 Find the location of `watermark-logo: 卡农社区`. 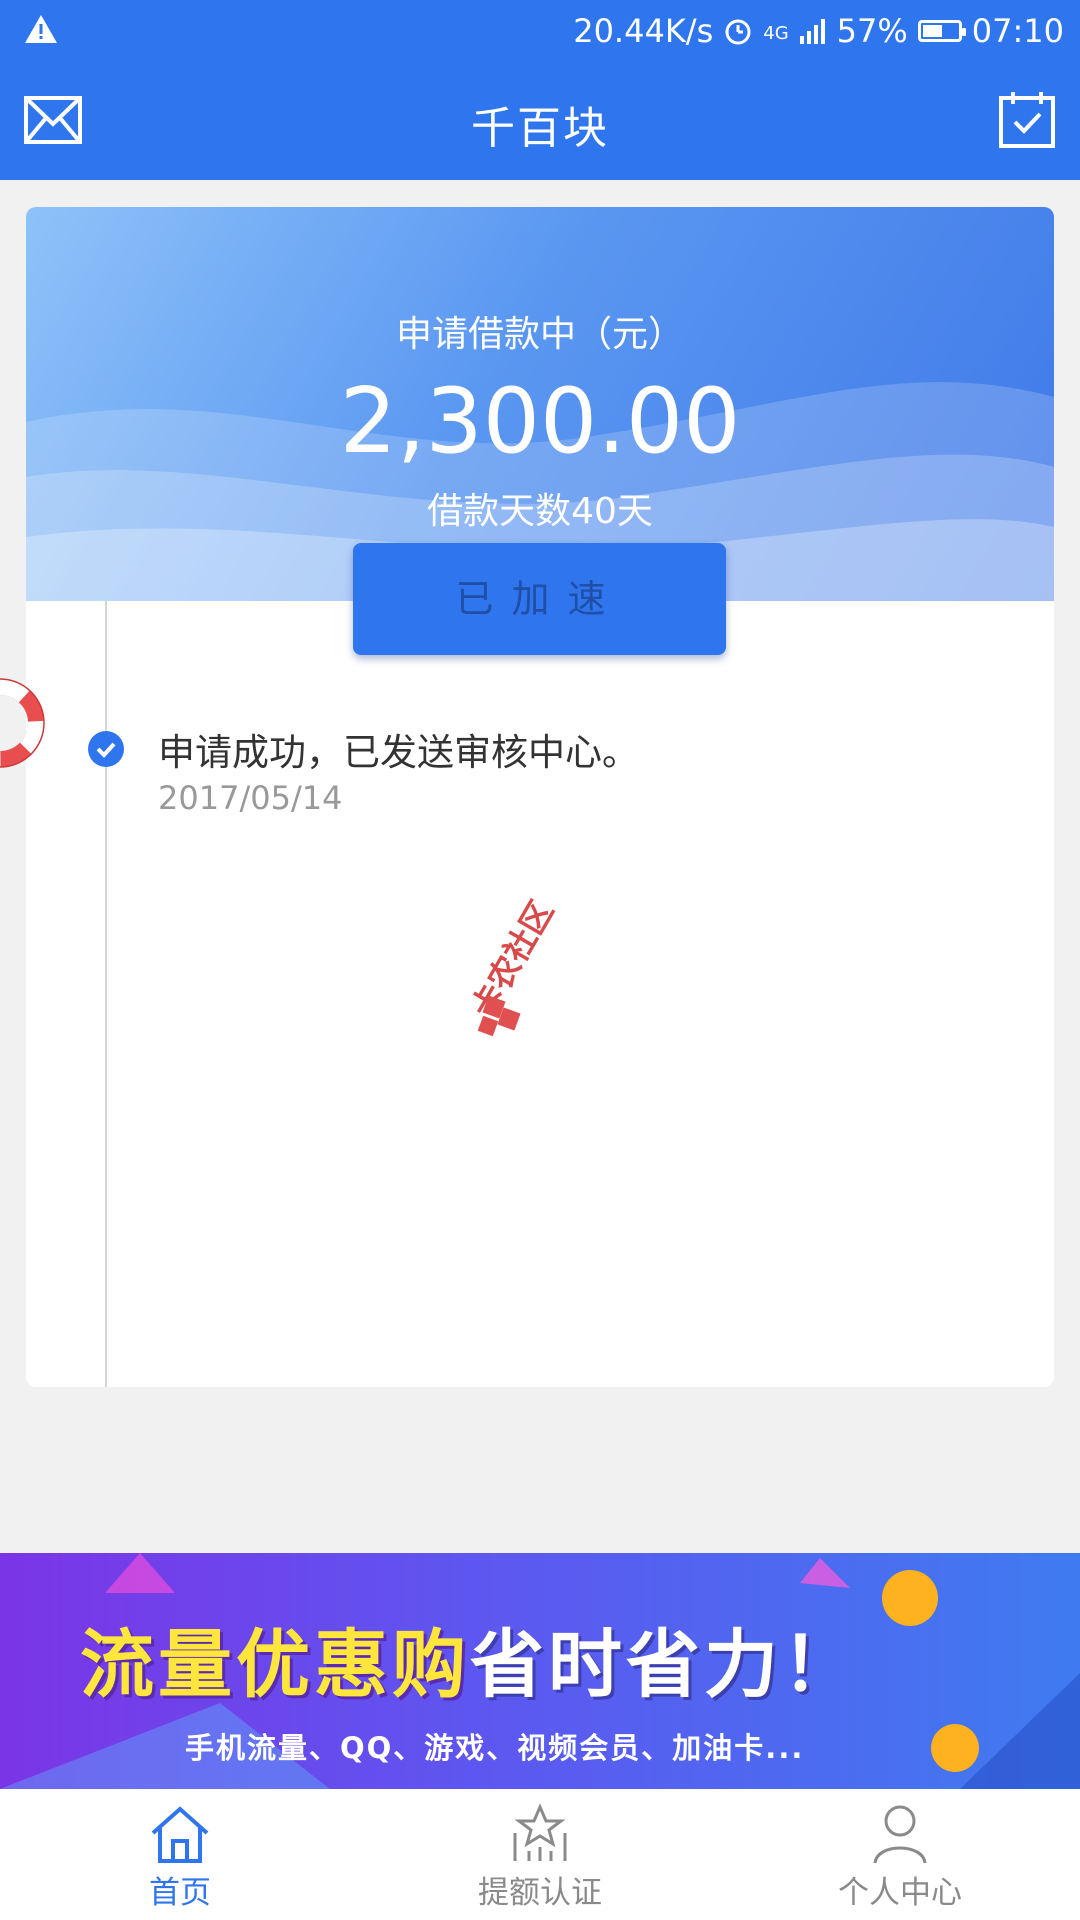

watermark-logo: 卡农社区 is located at coordinates (515, 965).